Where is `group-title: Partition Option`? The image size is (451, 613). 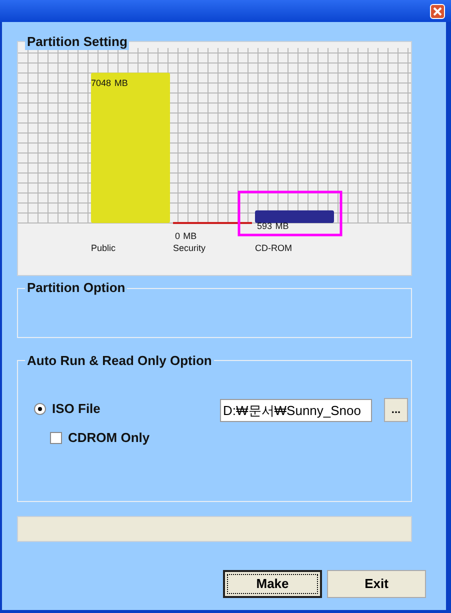
group-title: Partition Option is located at coordinates (76, 288).